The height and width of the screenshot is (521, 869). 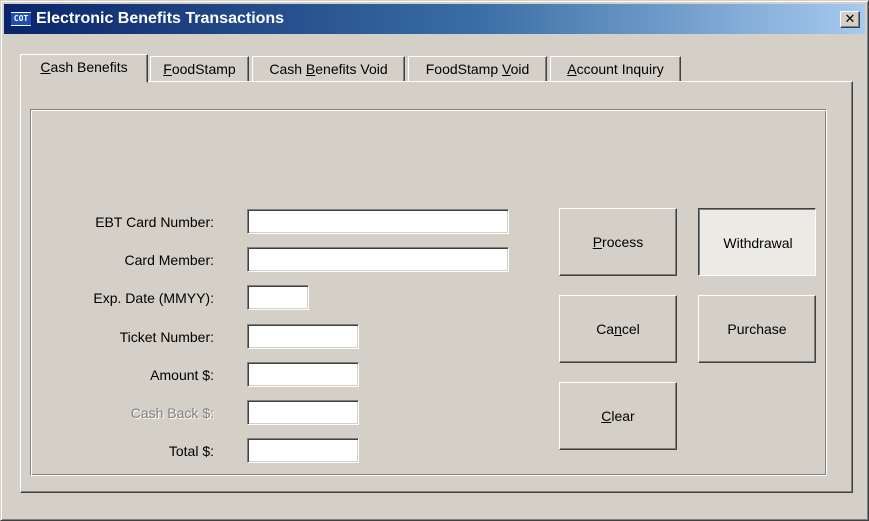 What do you see at coordinates (572, 69) in the screenshot?
I see `tab-hotkey: A` at bounding box center [572, 69].